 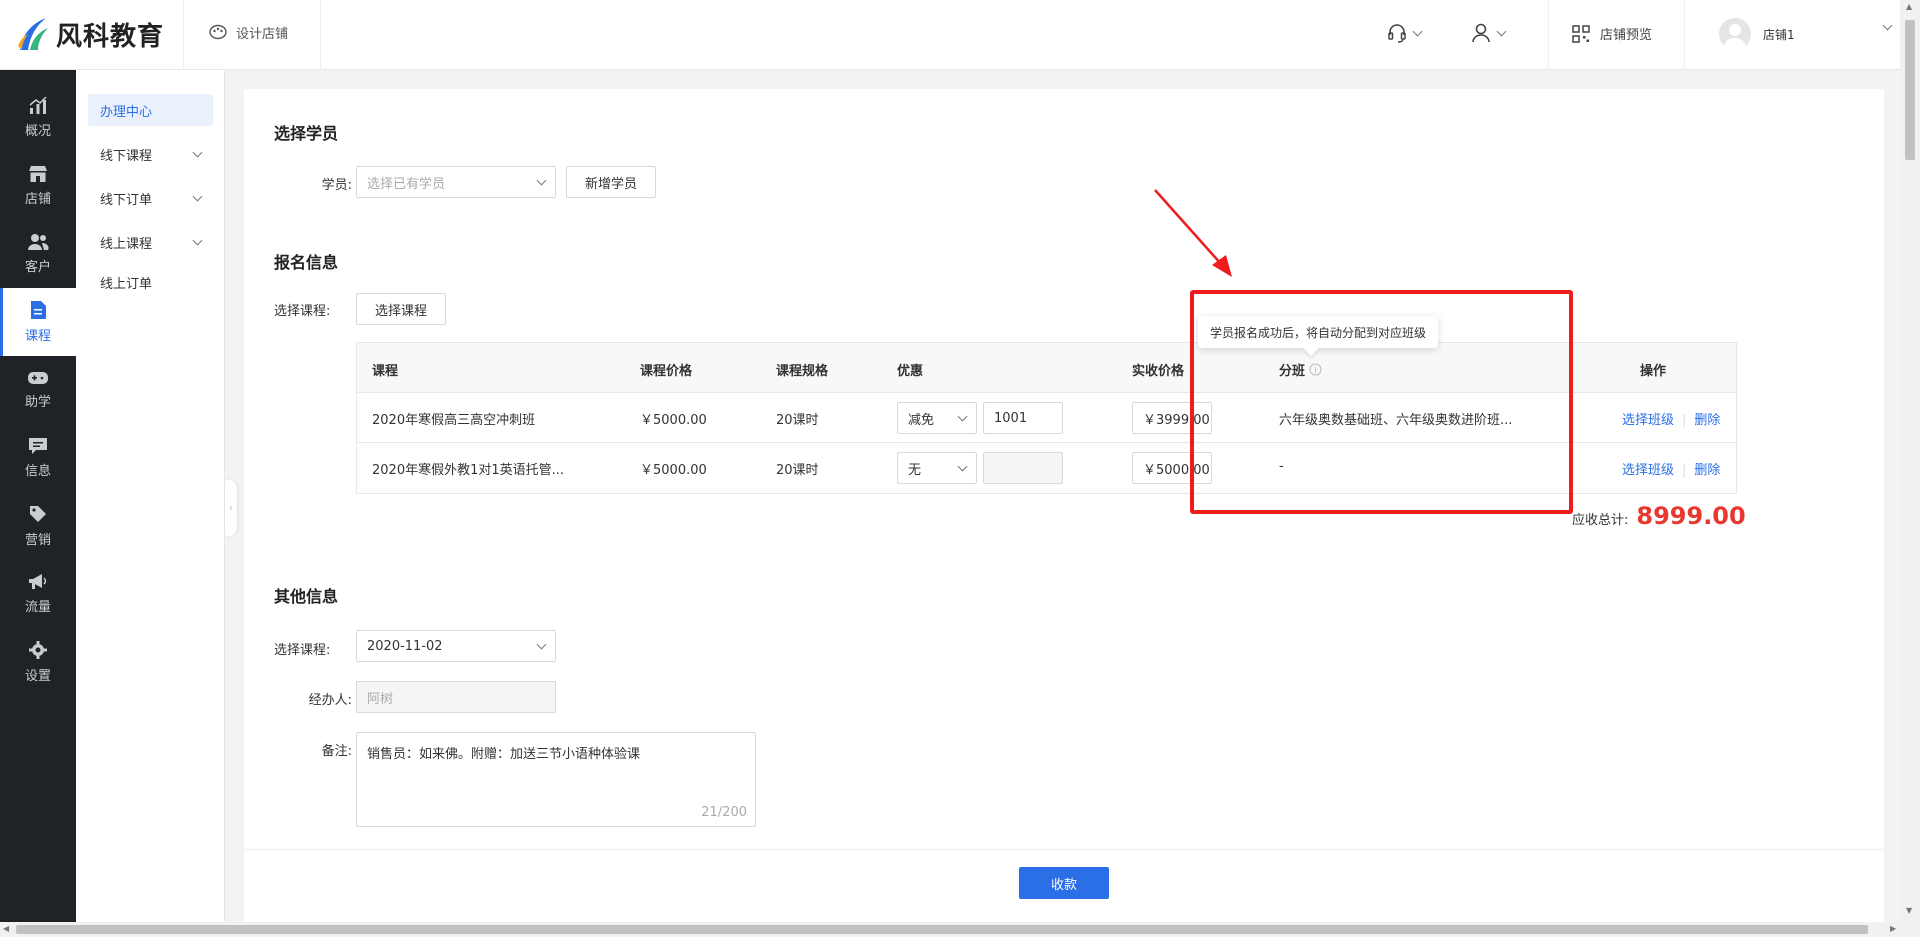 I want to click on design-store-label: 设计店铺, so click(x=262, y=34).